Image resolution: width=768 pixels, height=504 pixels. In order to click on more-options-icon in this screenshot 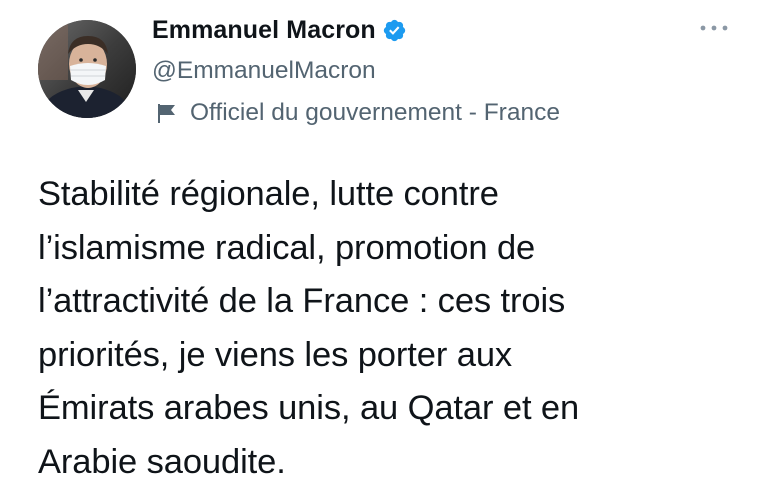, I will do `click(714, 28)`.